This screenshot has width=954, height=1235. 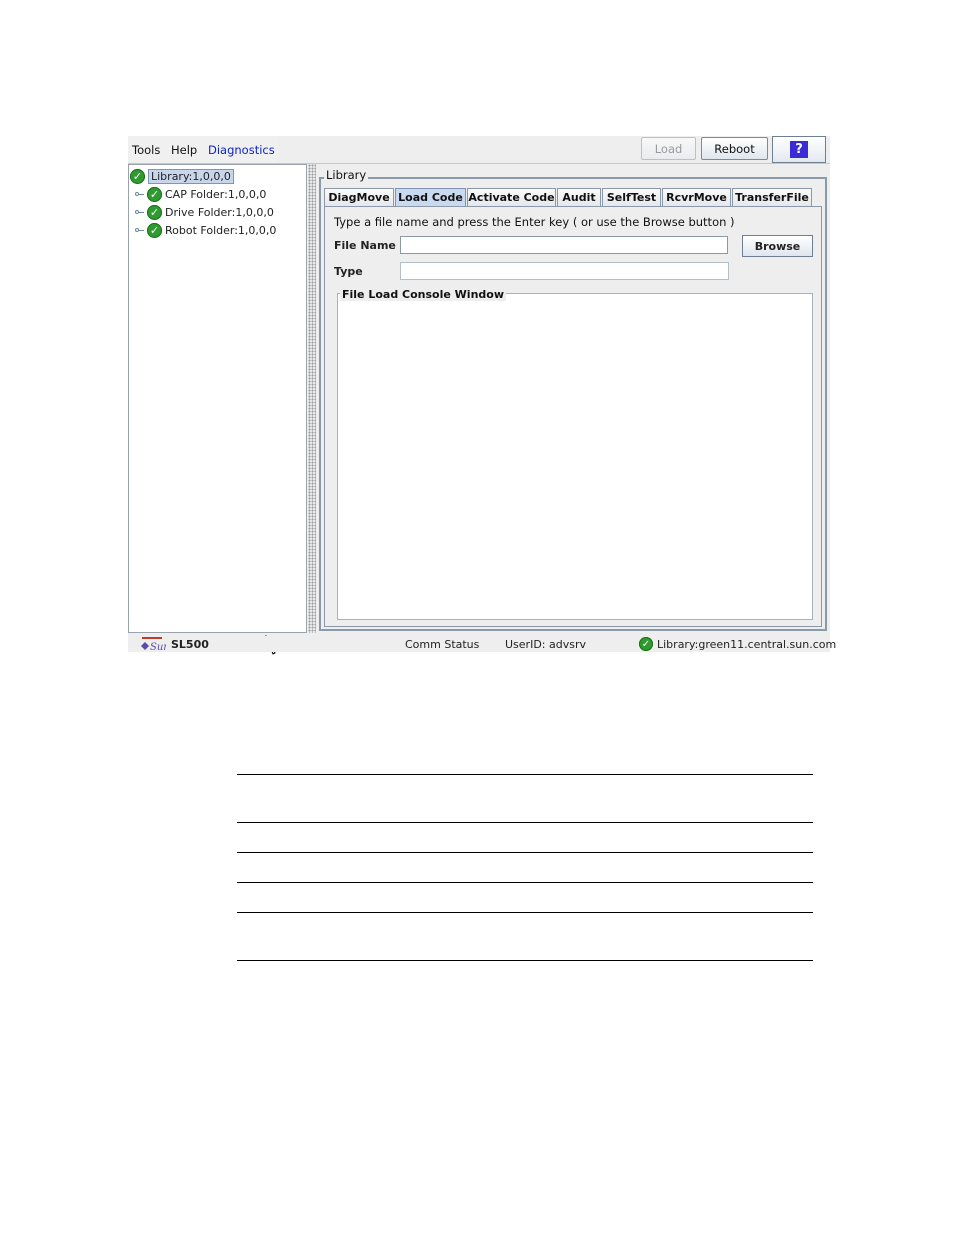 I want to click on tree-item-label: Robot Folder:1,0,0,0, so click(x=221, y=230).